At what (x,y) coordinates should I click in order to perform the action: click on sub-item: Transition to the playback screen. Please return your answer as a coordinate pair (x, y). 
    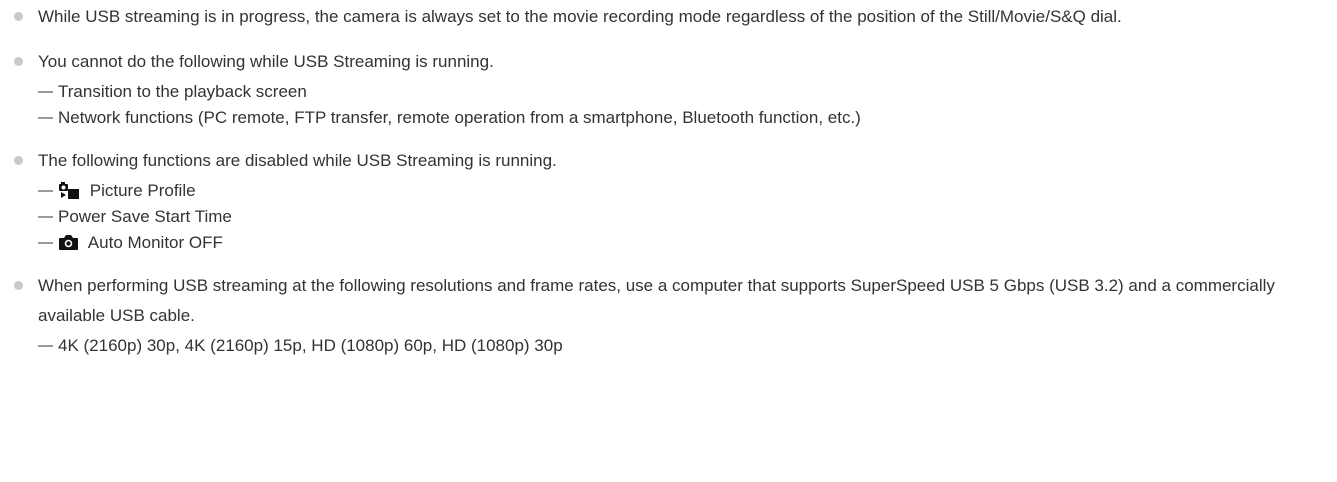
    Looking at the image, I should click on (681, 92).